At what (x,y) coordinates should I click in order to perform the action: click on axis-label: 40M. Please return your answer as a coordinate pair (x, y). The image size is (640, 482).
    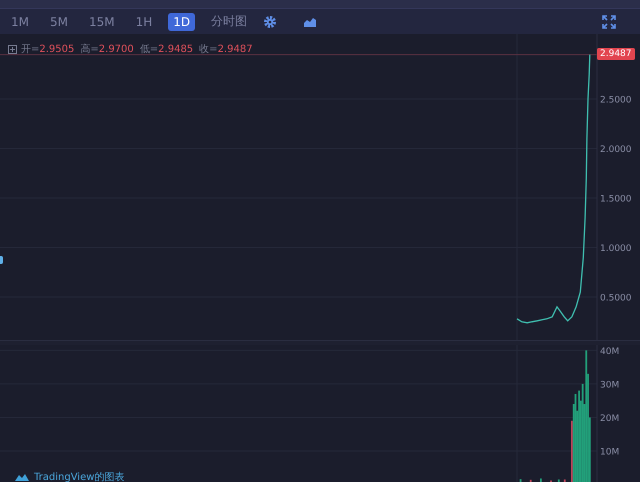
    Looking at the image, I should click on (610, 351).